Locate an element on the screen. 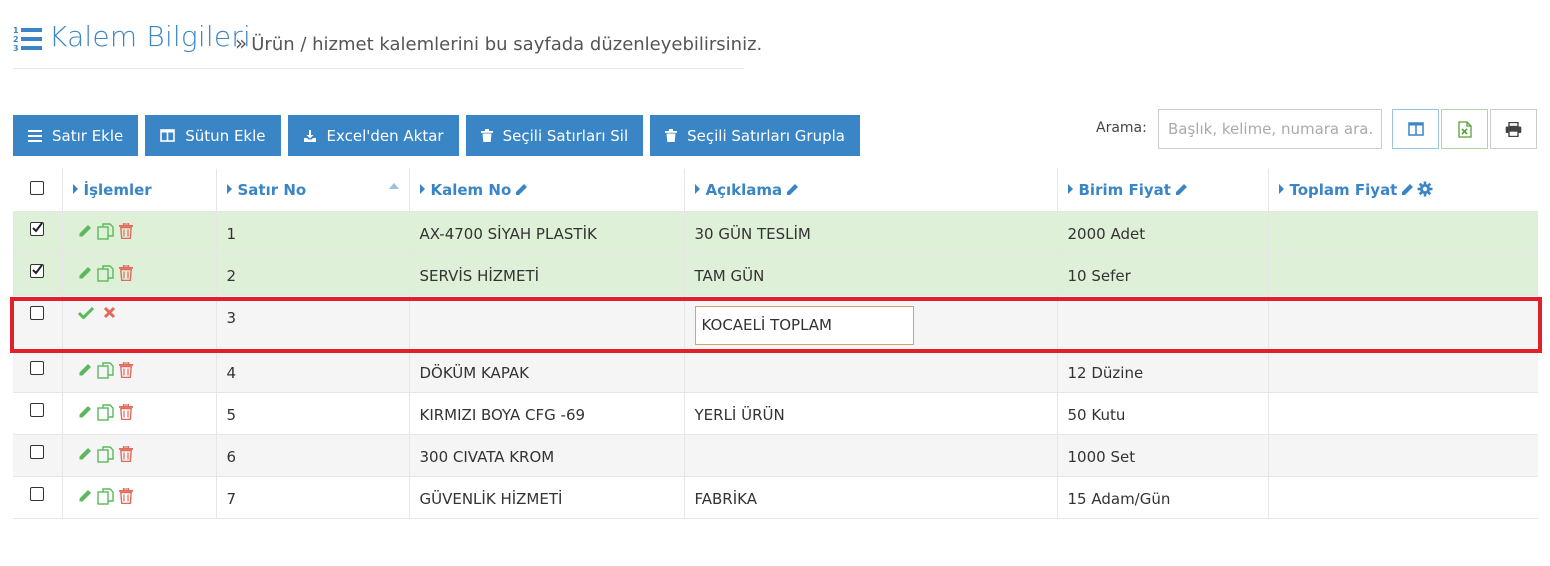 The width and height of the screenshot is (1550, 566). unit-price-cell: 1000 Set is located at coordinates (1162, 455).